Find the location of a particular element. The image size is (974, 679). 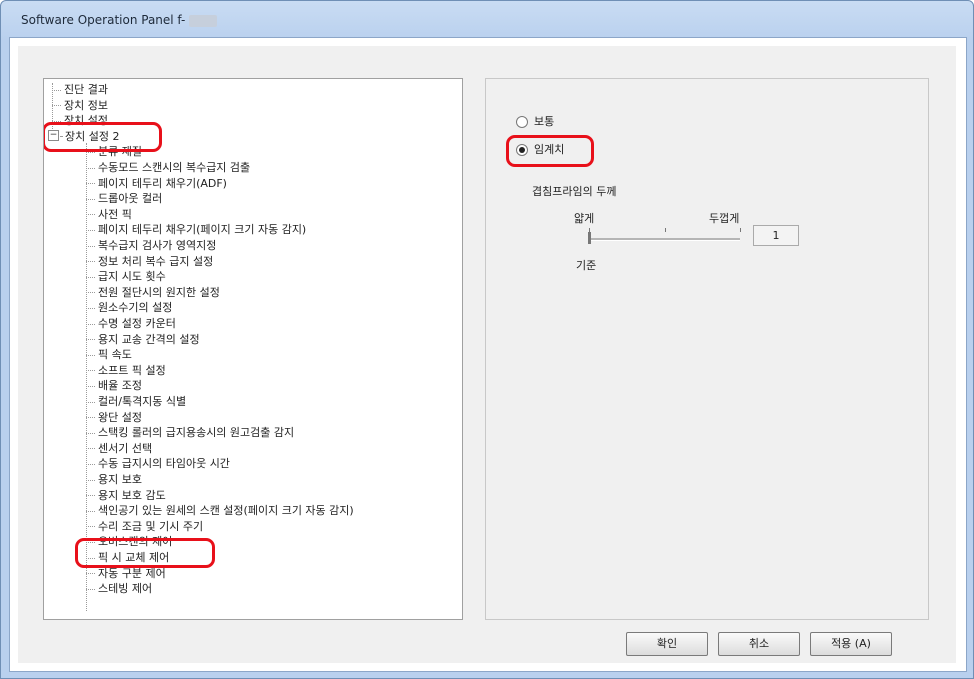

tree-item-label: 페이지 테두리 채우기(페이지 크기 자동 감지) is located at coordinates (202, 230).